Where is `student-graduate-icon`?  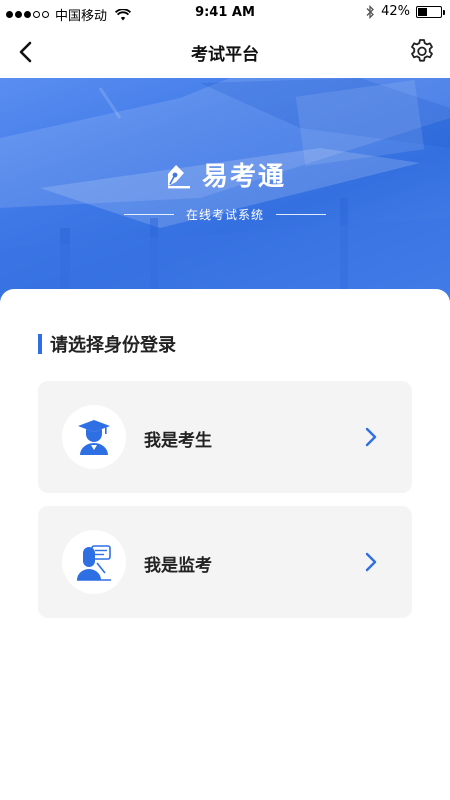 student-graduate-icon is located at coordinates (94, 437).